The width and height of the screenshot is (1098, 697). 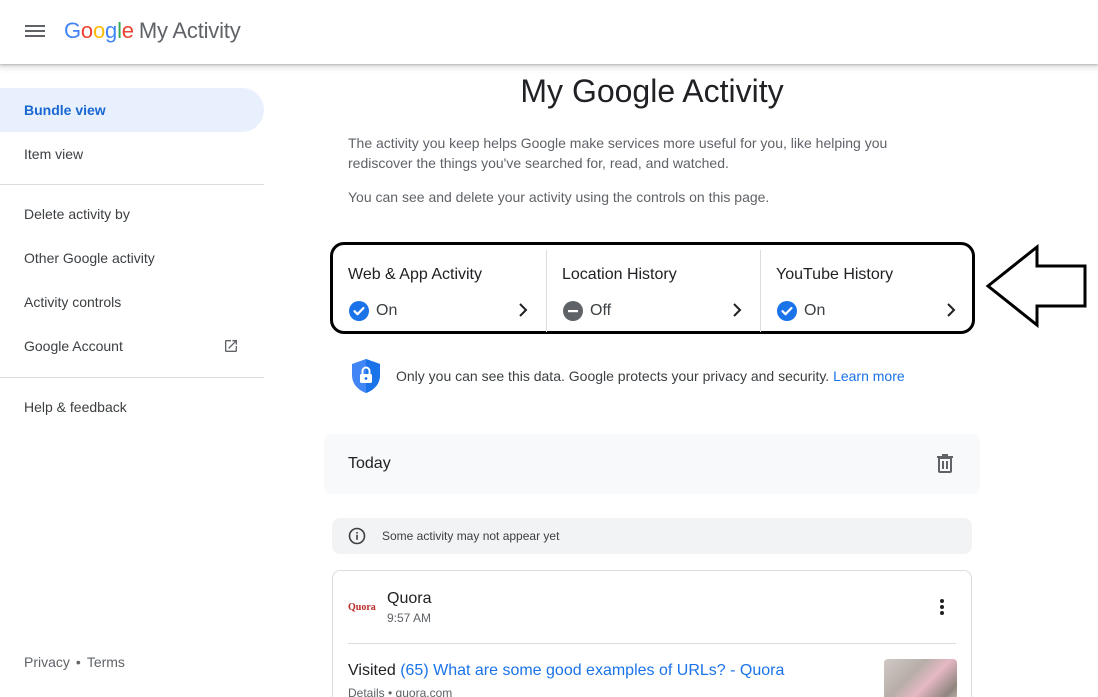 I want to click on sidebar-item-item-view: Item view, so click(x=132, y=154).